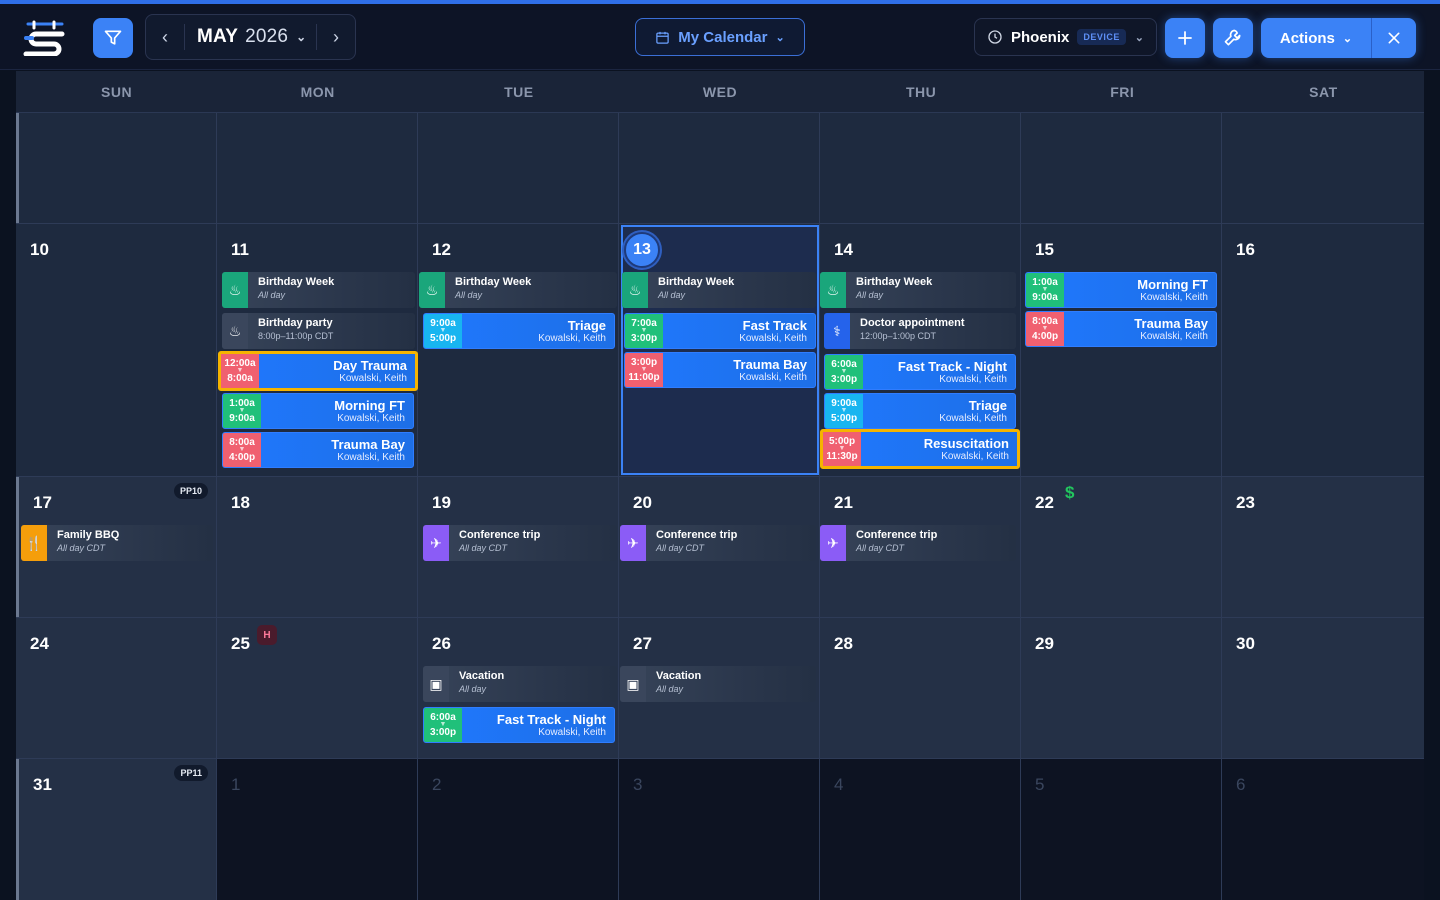  What do you see at coordinates (117, 543) in the screenshot?
I see `event-family-bbq: 🍴 Family BBQ All day CDT` at bounding box center [117, 543].